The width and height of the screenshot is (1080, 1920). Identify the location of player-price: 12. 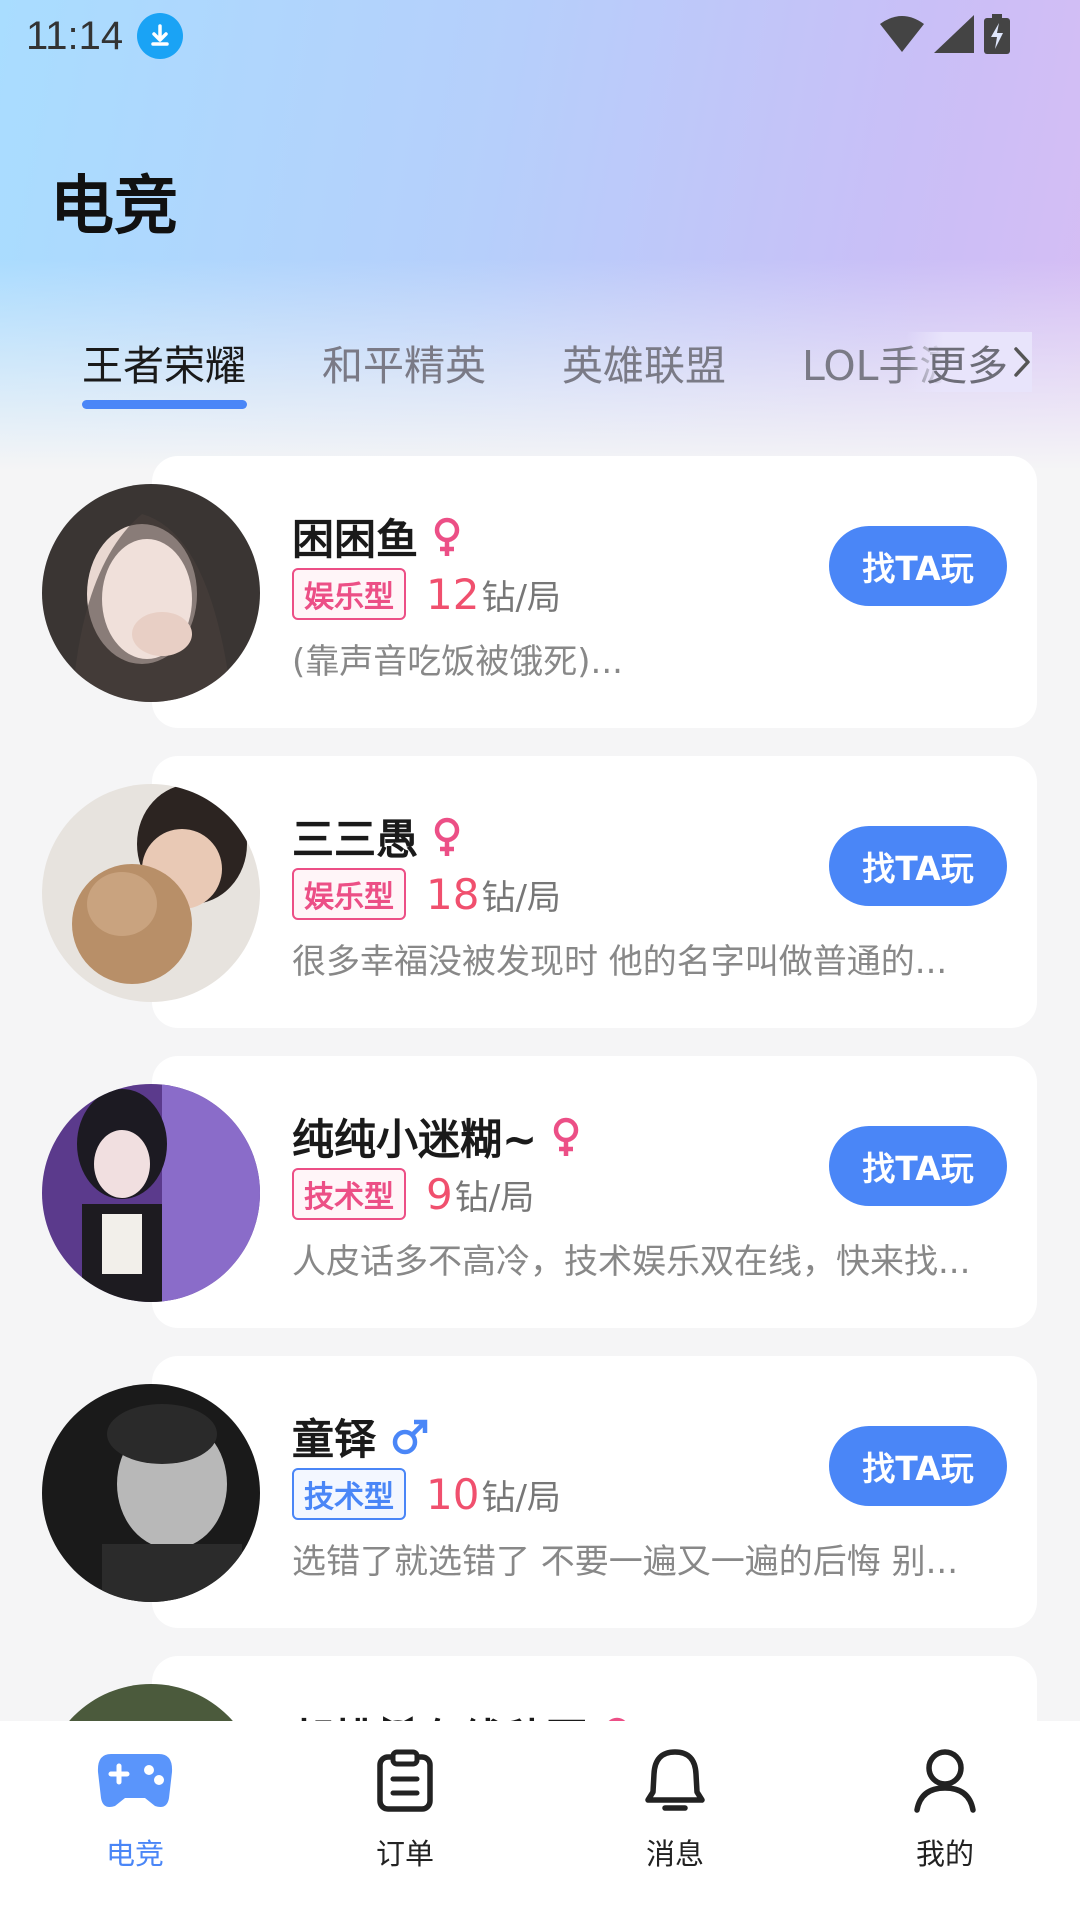
(453, 594).